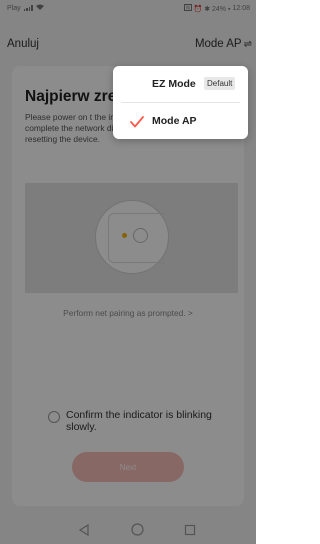 This screenshot has height=544, width=320. I want to click on default-badge: Default, so click(220, 83).